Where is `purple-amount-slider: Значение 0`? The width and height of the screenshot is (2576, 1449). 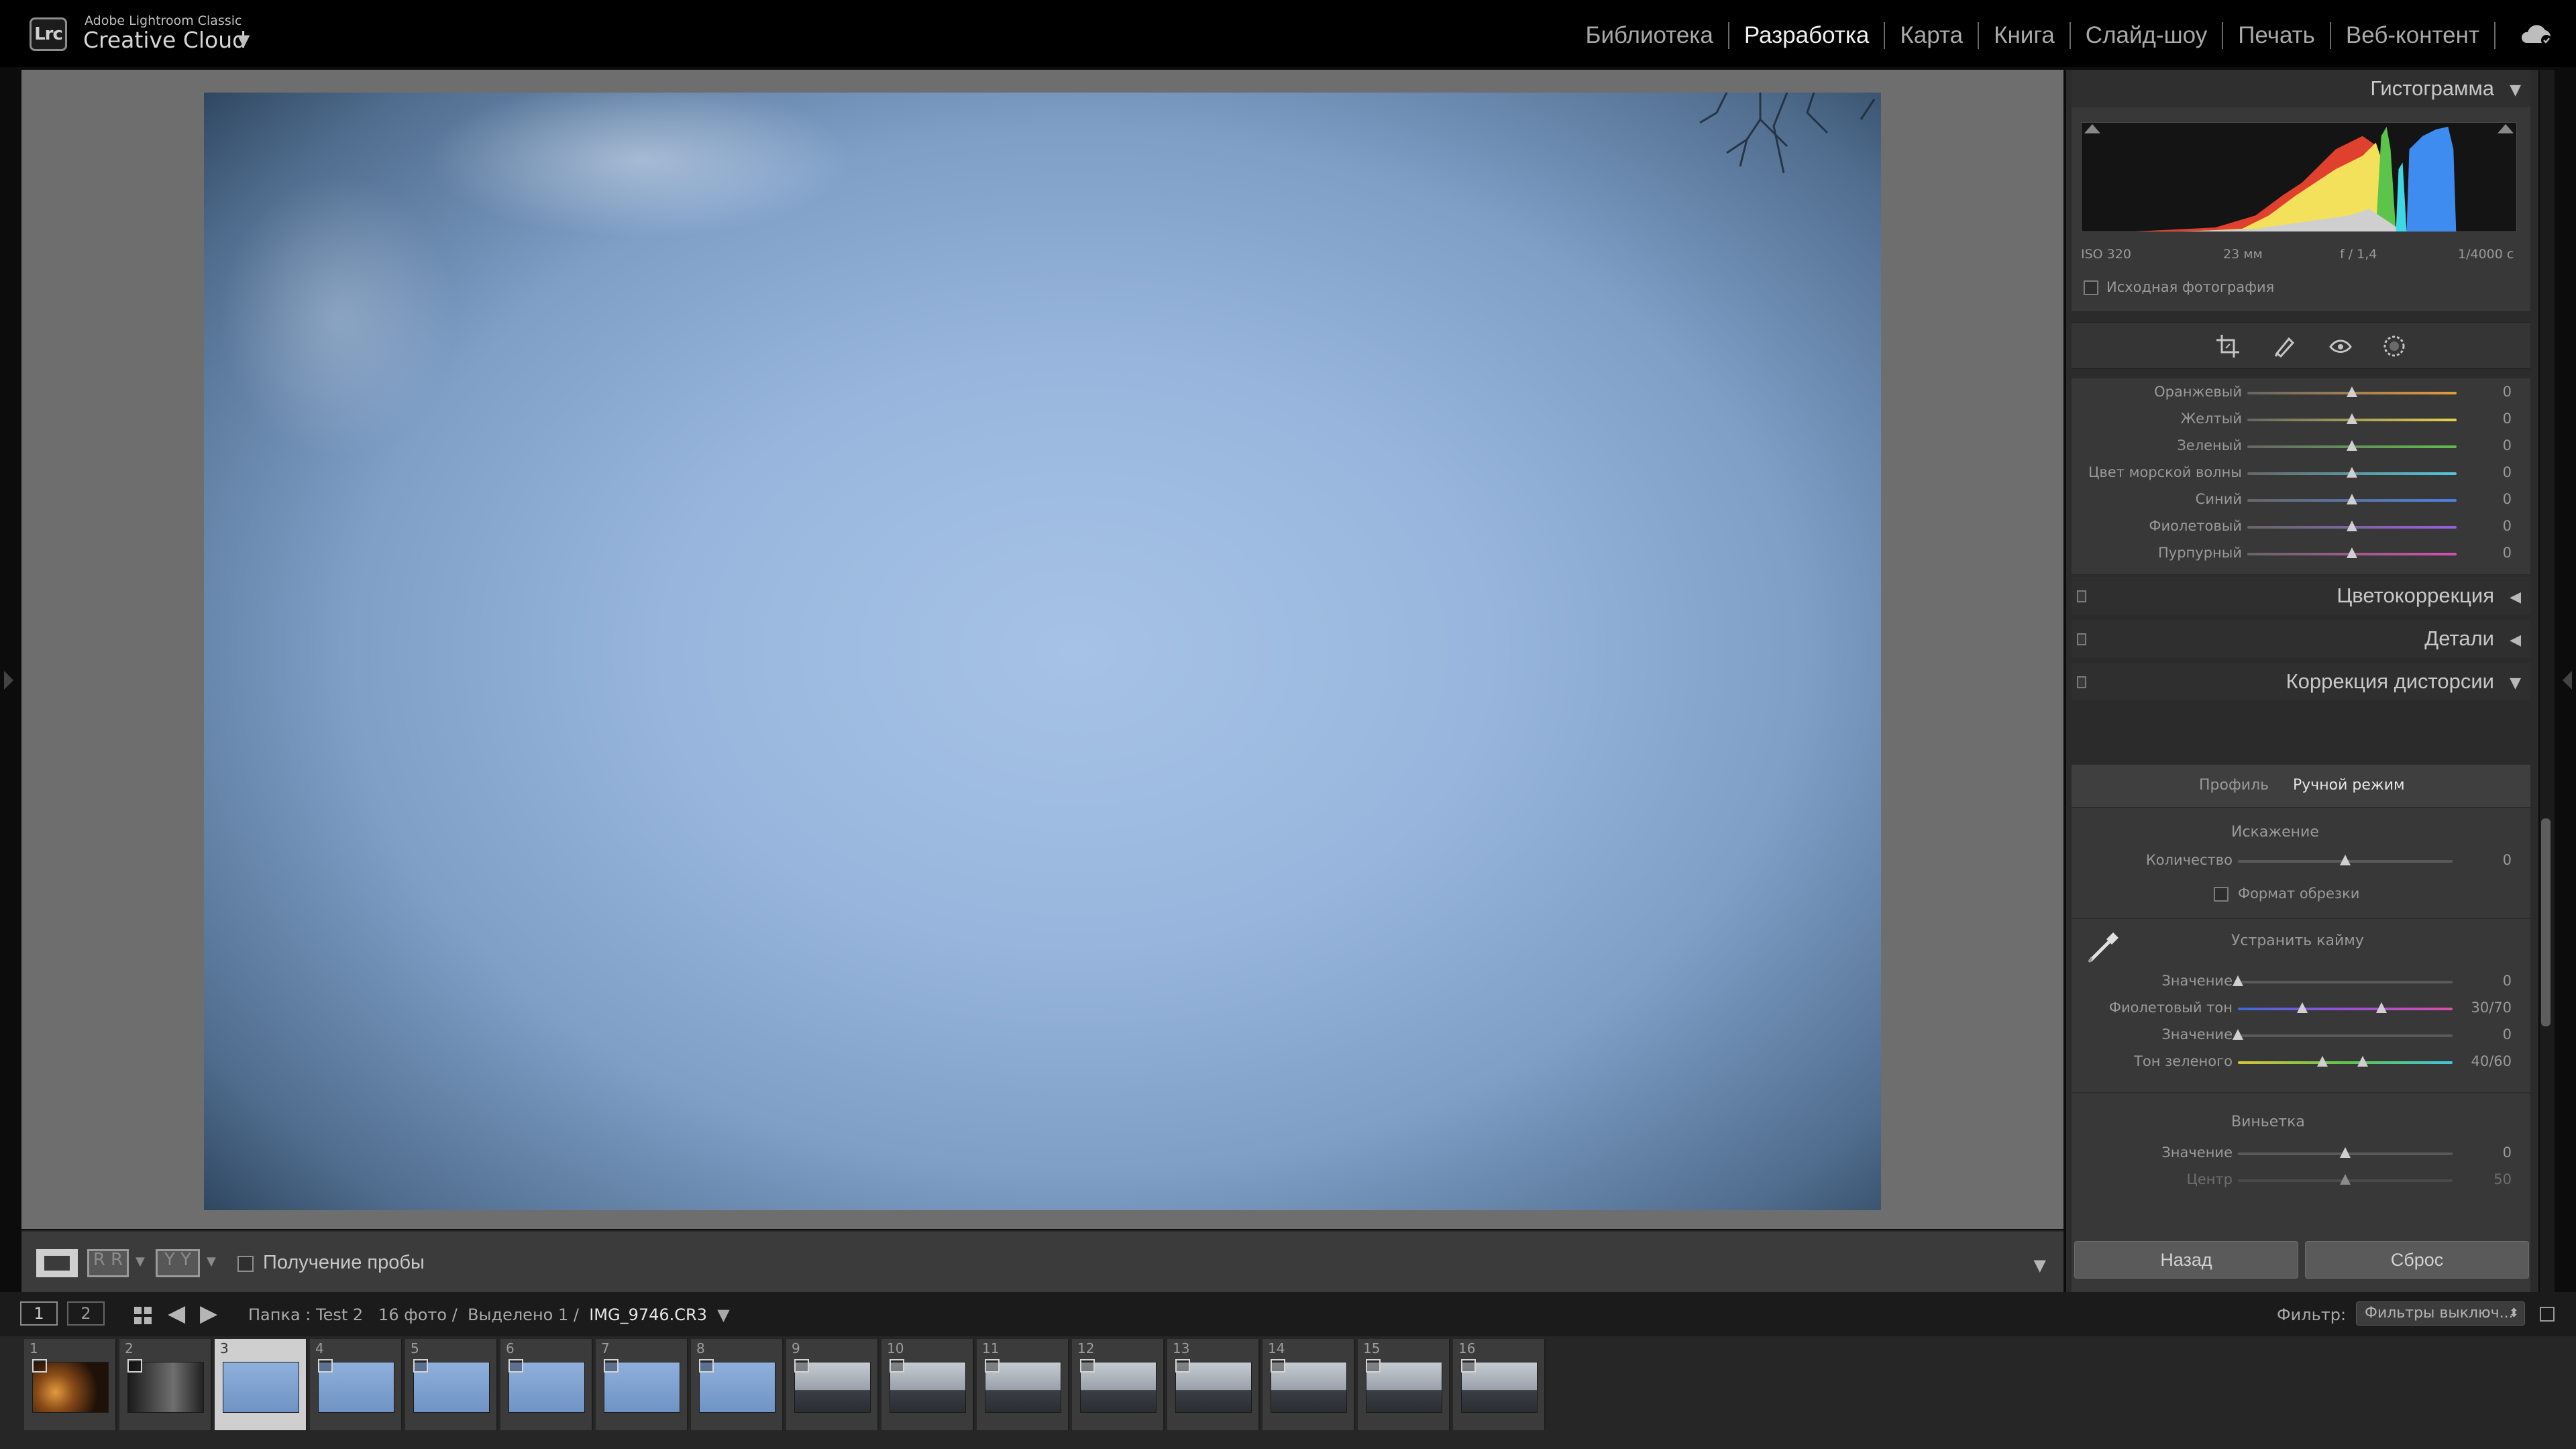 purple-amount-slider: Значение 0 is located at coordinates (2301, 982).